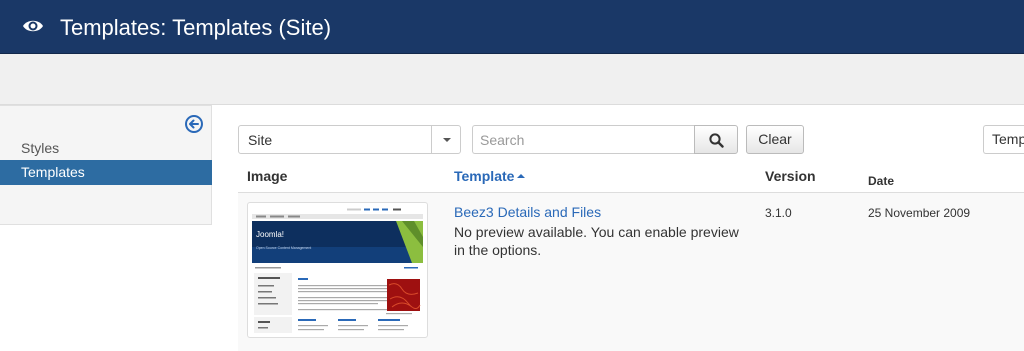 This screenshot has height=351, width=1024. What do you see at coordinates (194, 124) in the screenshot?
I see `arrow-circle-left-icon` at bounding box center [194, 124].